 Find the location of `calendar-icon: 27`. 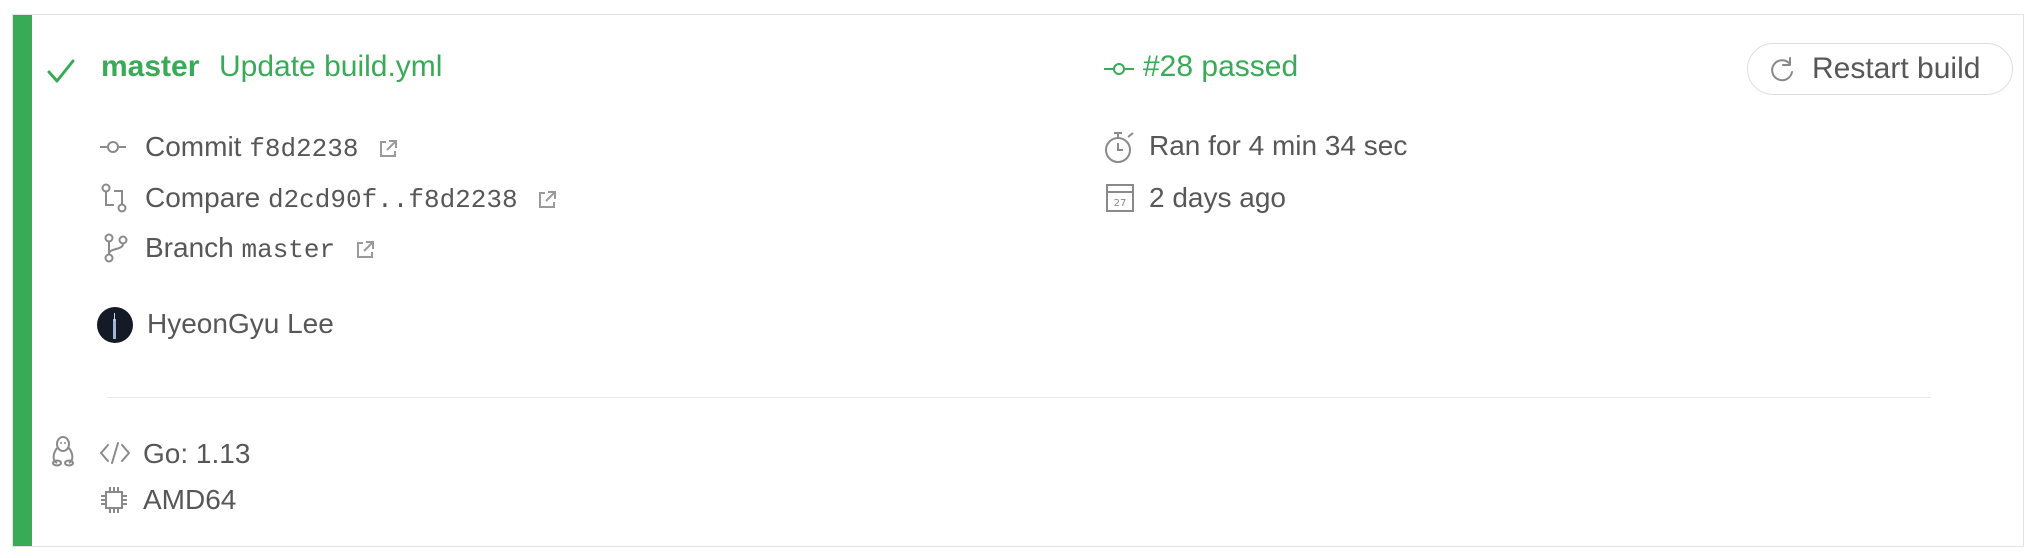

calendar-icon: 27 is located at coordinates (1120, 198).